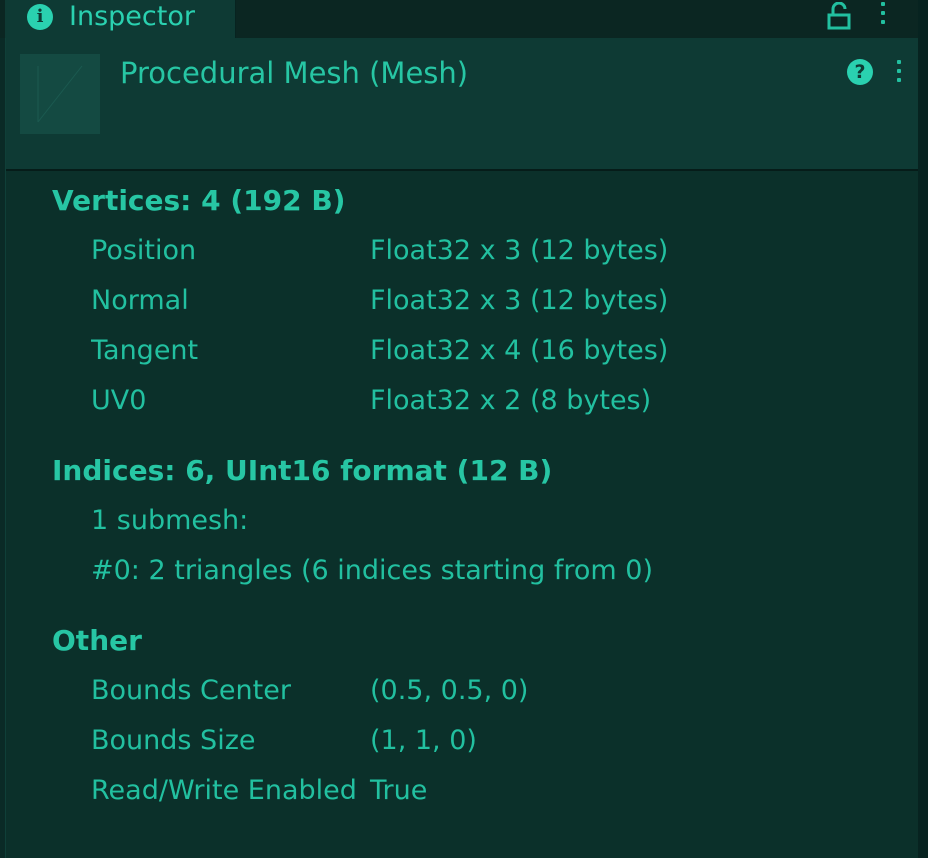 Image resolution: width=928 pixels, height=858 pixels. What do you see at coordinates (839, 16) in the screenshot?
I see `lock-icon` at bounding box center [839, 16].